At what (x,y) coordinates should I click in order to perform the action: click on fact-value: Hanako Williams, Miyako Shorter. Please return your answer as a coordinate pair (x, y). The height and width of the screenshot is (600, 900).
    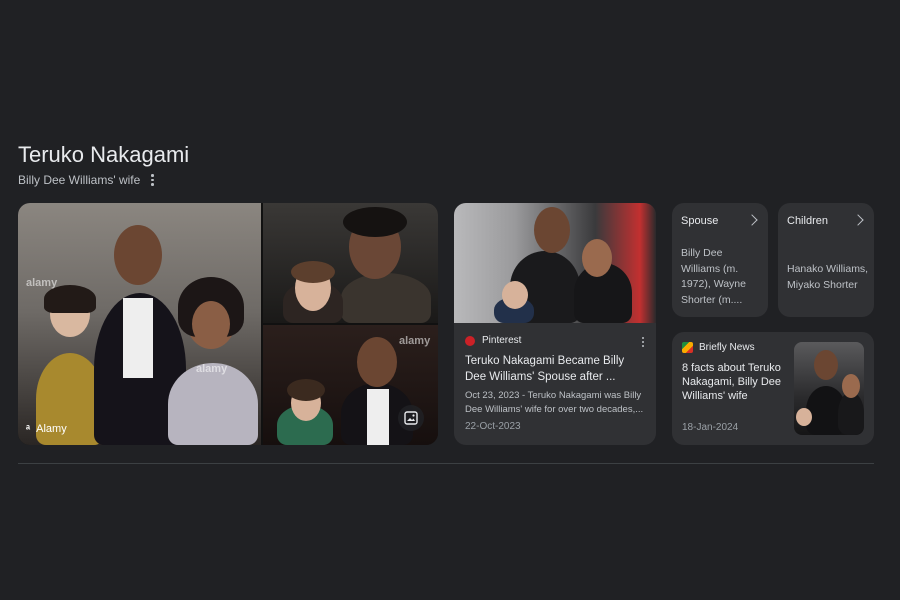
    Looking at the image, I should click on (828, 277).